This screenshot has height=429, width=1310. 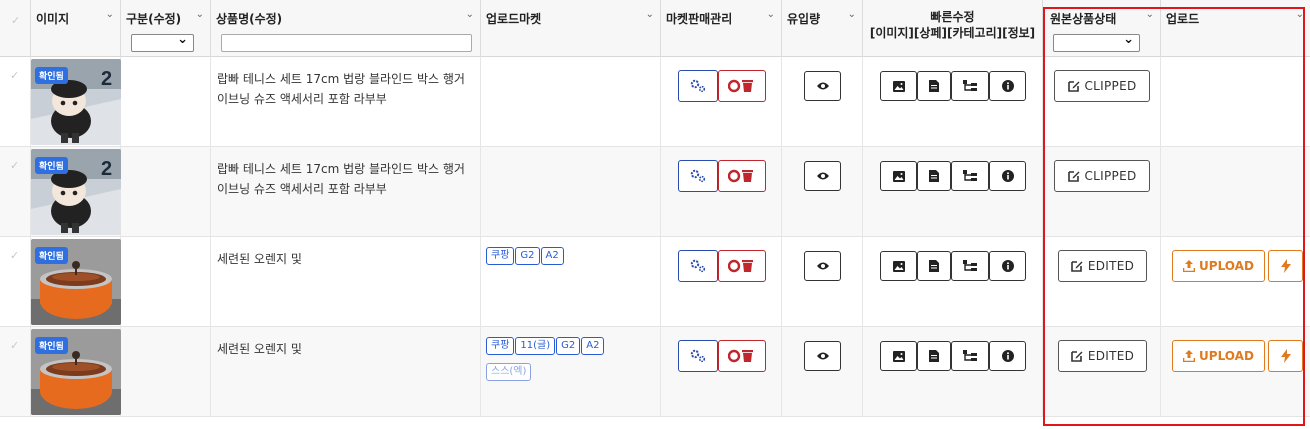 What do you see at coordinates (953, 28) in the screenshot?
I see `header-quick-edit: 빠른수정 [이미지][상페][카테고리][정보]` at bounding box center [953, 28].